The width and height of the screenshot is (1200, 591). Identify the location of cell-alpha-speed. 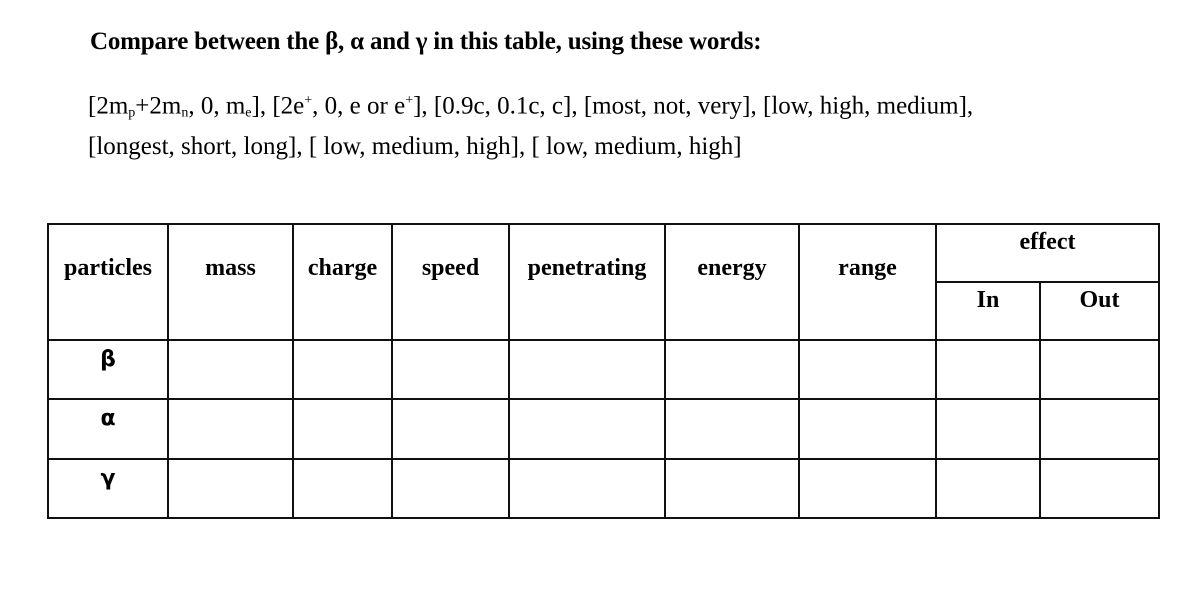
(450, 429).